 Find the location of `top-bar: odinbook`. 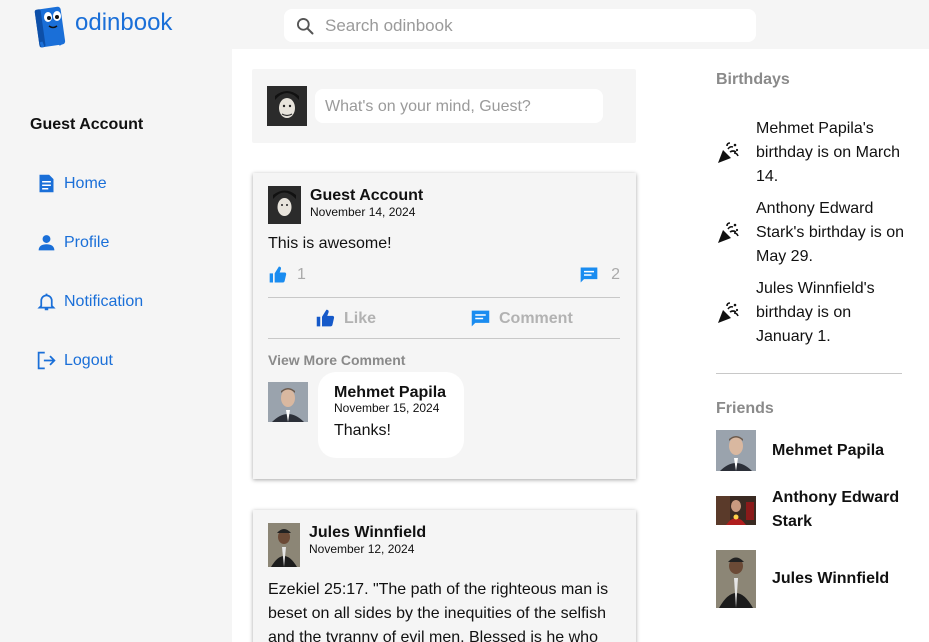

top-bar: odinbook is located at coordinates (464, 24).